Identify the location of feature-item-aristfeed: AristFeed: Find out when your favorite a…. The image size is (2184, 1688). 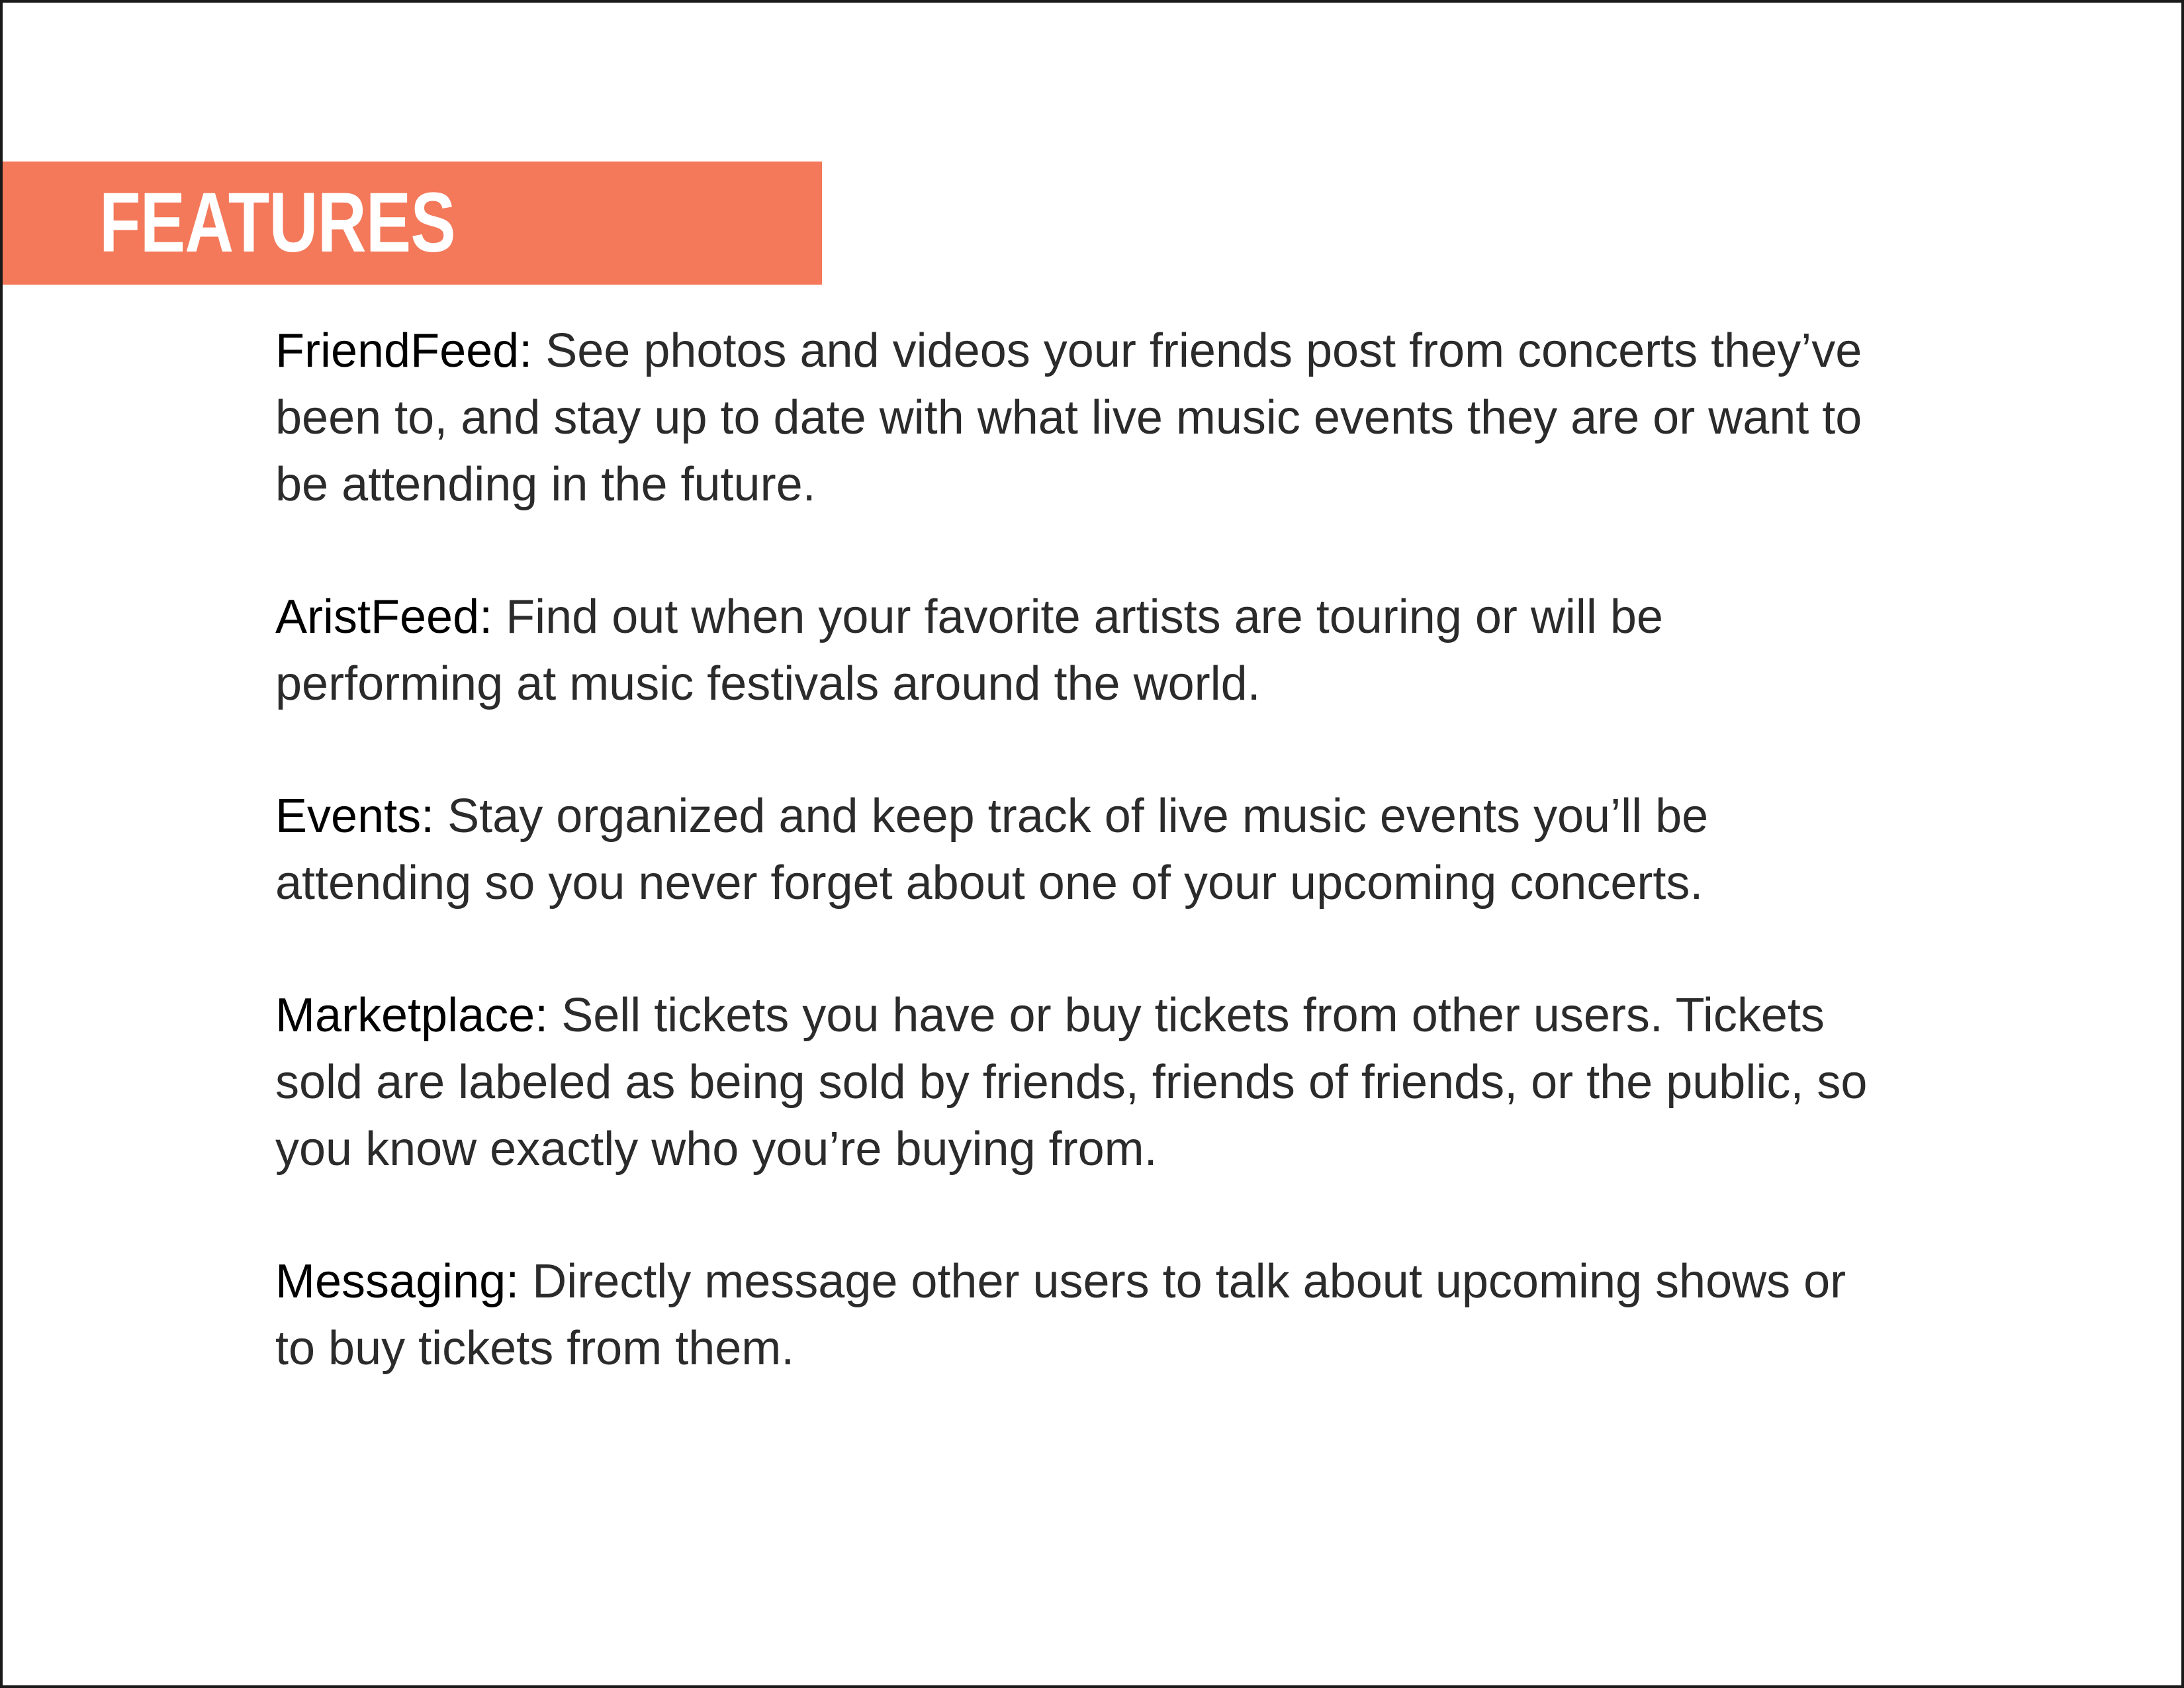
(1076, 651).